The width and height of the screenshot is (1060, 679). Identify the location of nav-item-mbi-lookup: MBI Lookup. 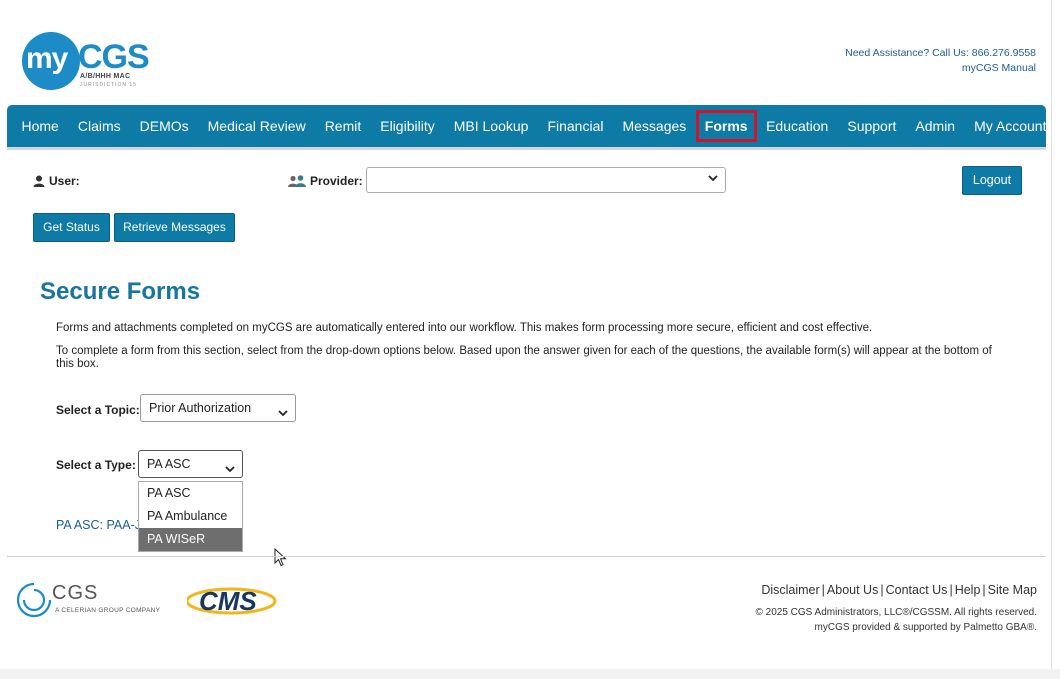
(491, 126).